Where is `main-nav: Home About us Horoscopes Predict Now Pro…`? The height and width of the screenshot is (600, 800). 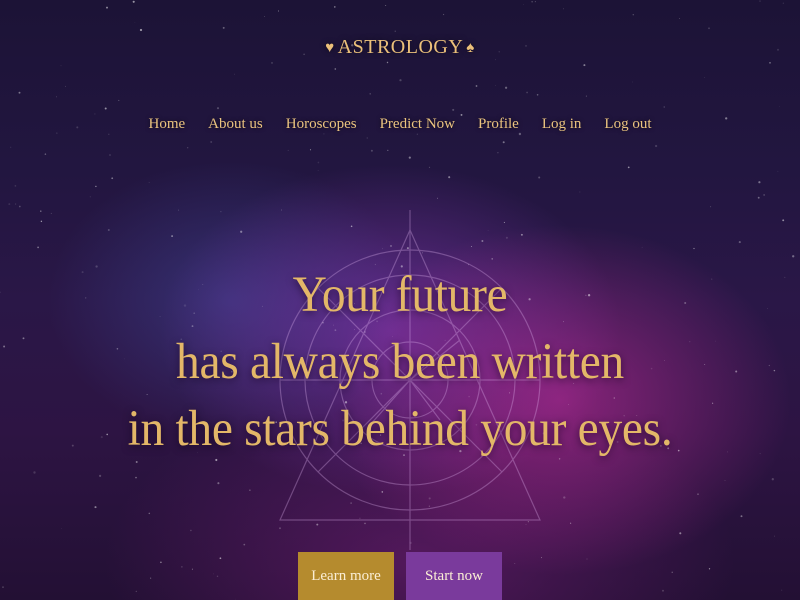
main-nav: Home About us Horoscopes Predict Now Pro… is located at coordinates (400, 124).